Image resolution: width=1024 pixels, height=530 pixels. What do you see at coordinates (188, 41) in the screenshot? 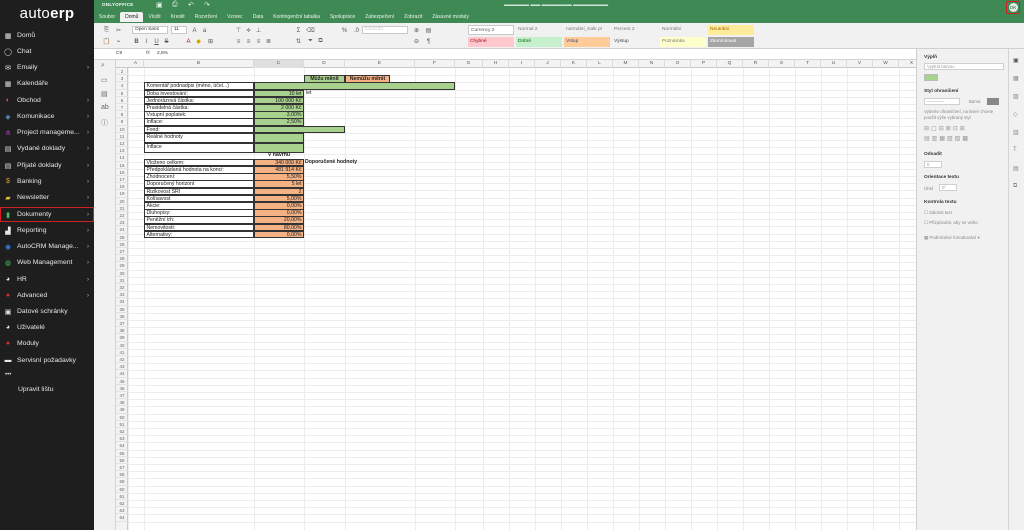
I see `font-color-icon: A` at bounding box center [188, 41].